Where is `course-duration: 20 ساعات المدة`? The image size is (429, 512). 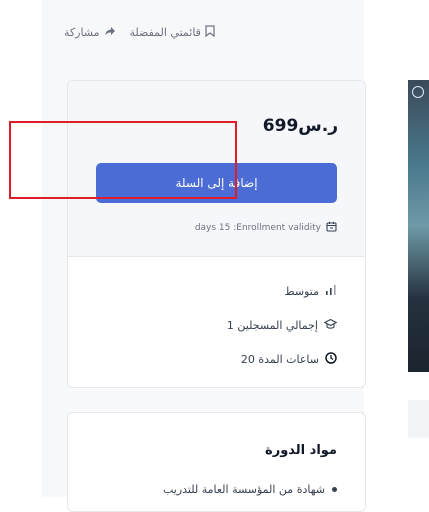 course-duration: 20 ساعات المدة is located at coordinates (289, 359).